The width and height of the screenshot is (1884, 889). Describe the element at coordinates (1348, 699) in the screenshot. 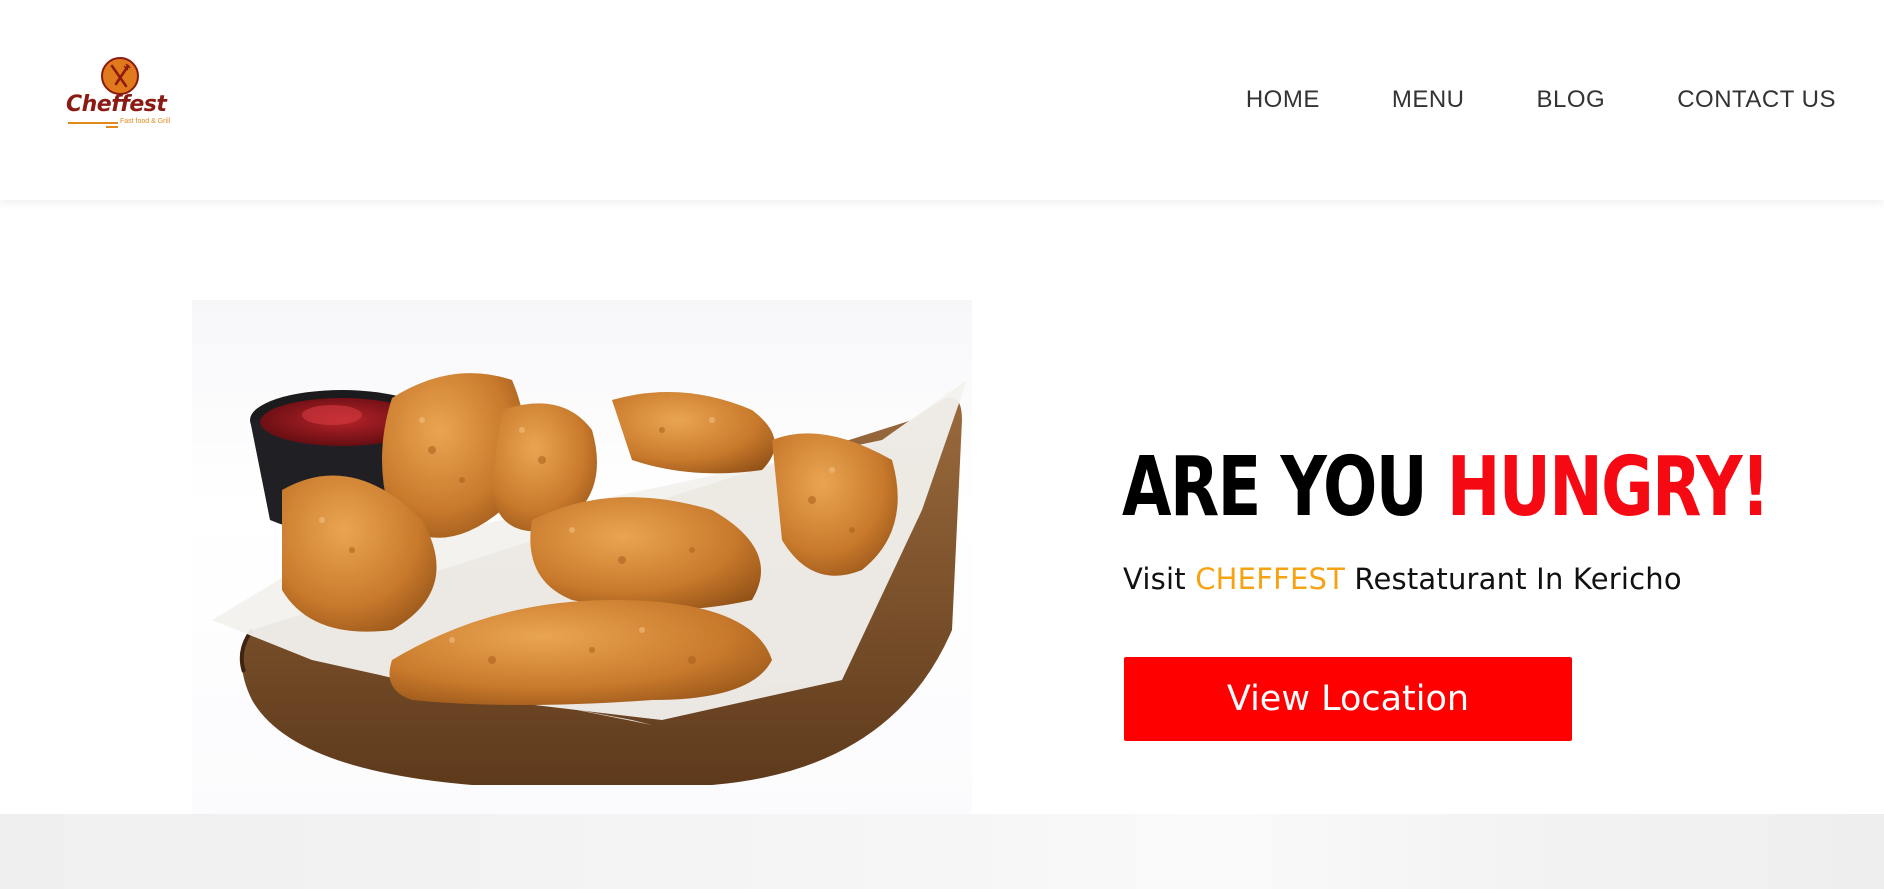

I see `view-location-button: View Location` at that location.